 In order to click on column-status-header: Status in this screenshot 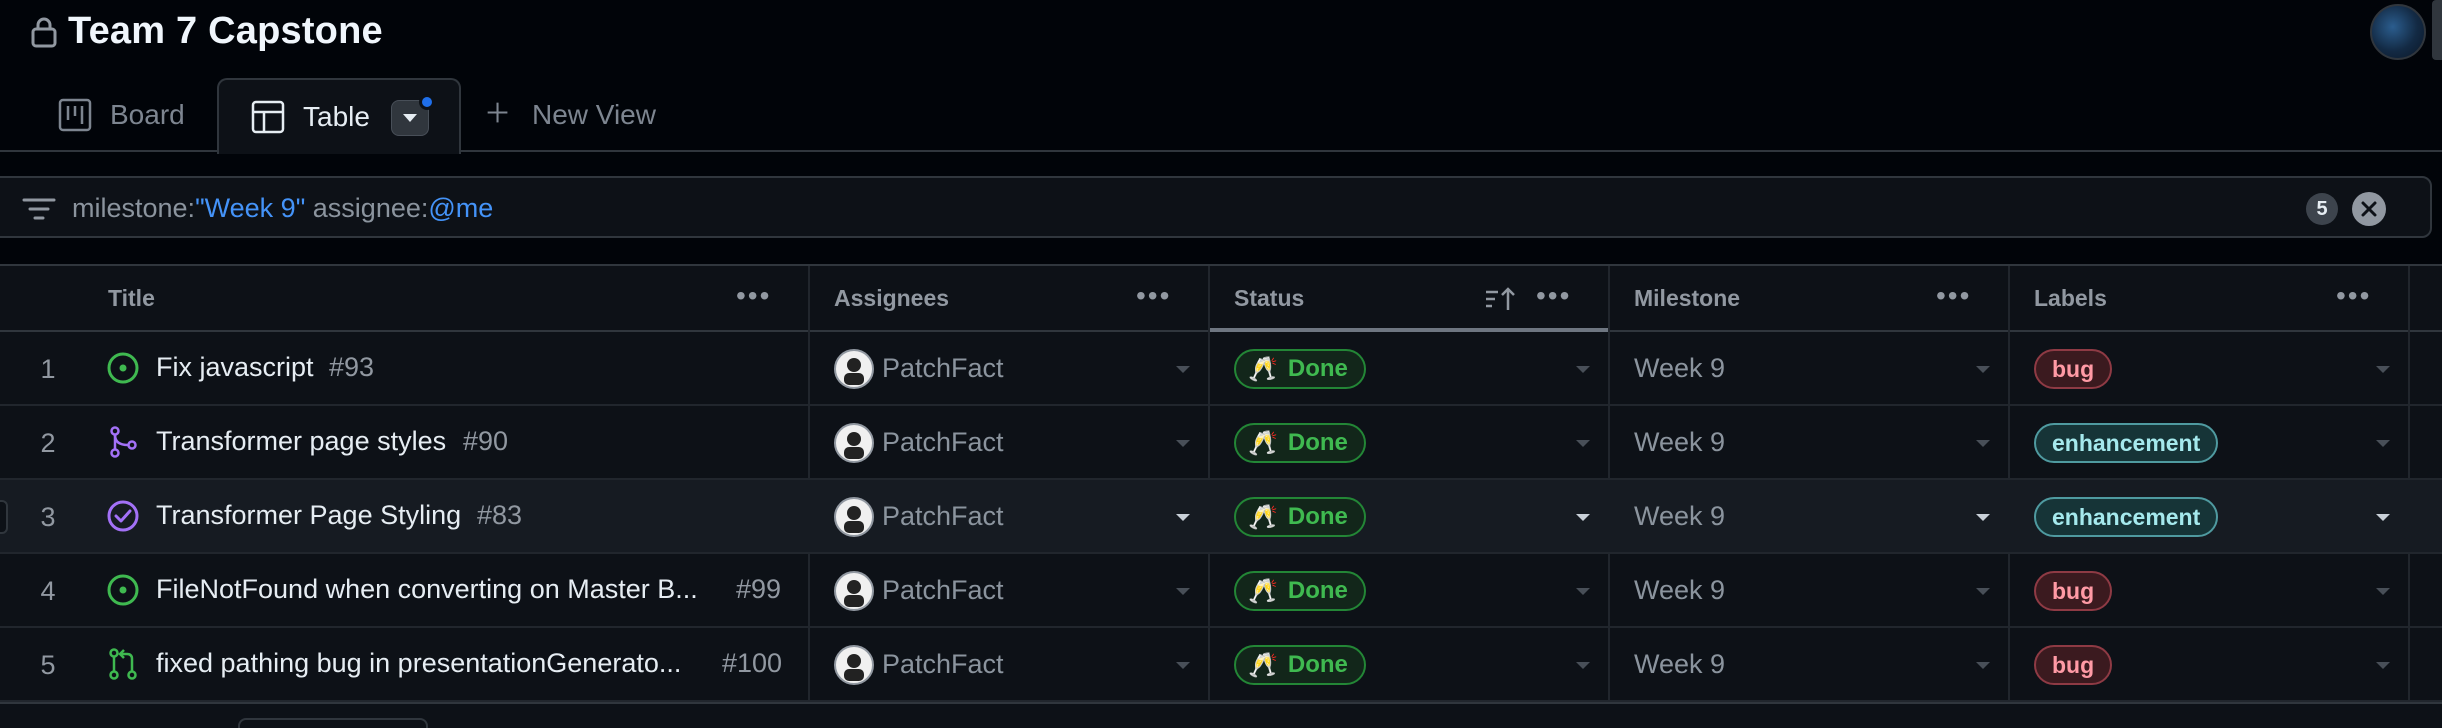, I will do `click(1269, 298)`.